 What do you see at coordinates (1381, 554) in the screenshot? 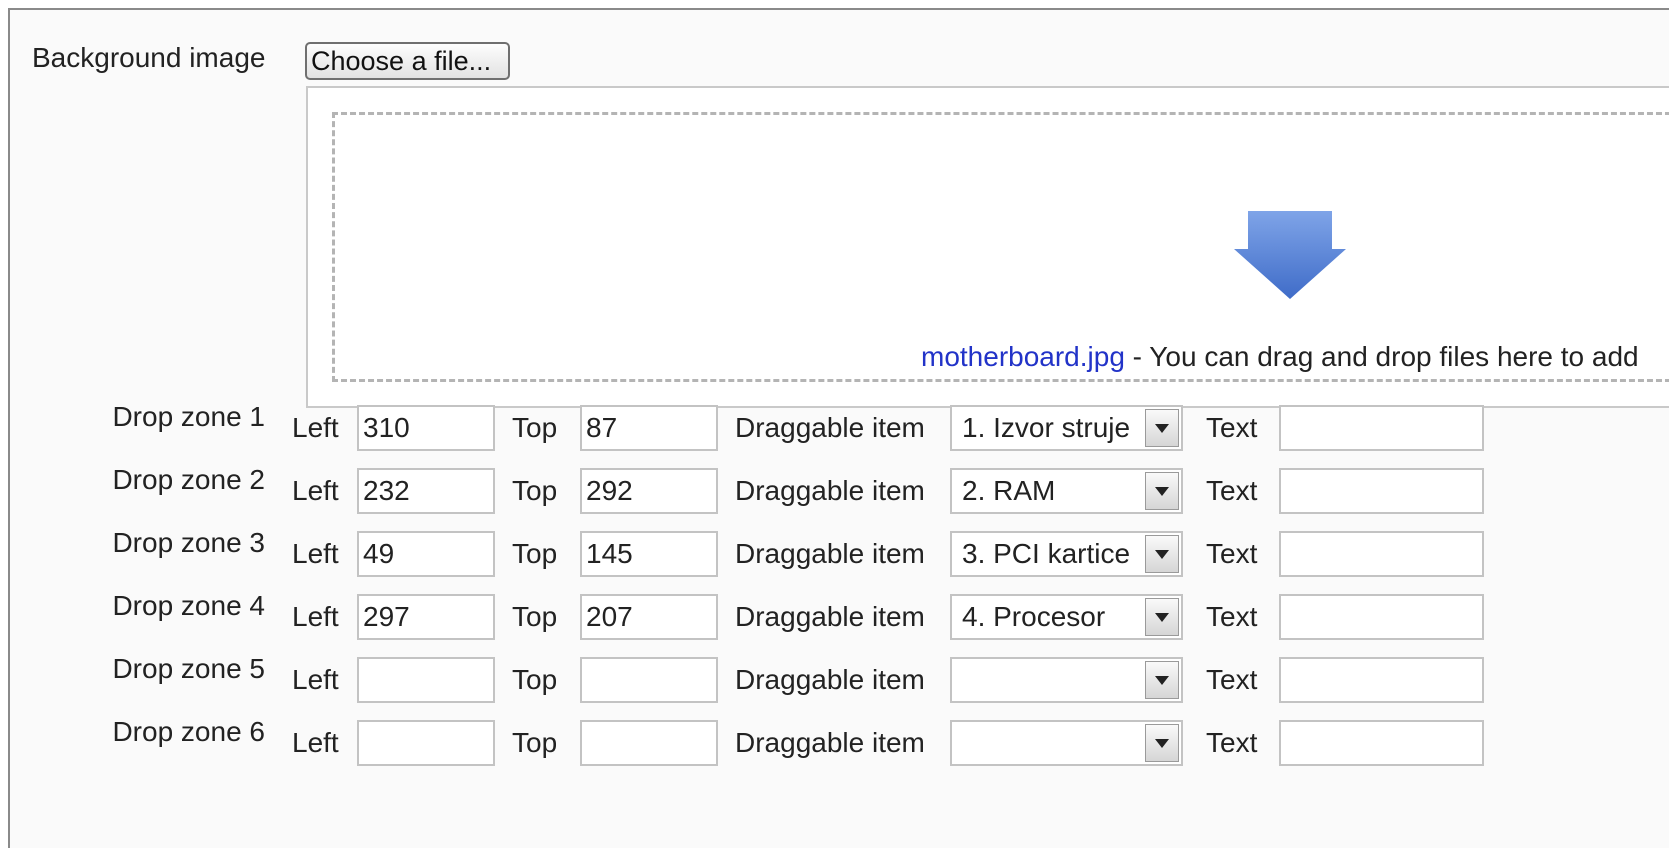
I see `drop-zone-3-text-input` at bounding box center [1381, 554].